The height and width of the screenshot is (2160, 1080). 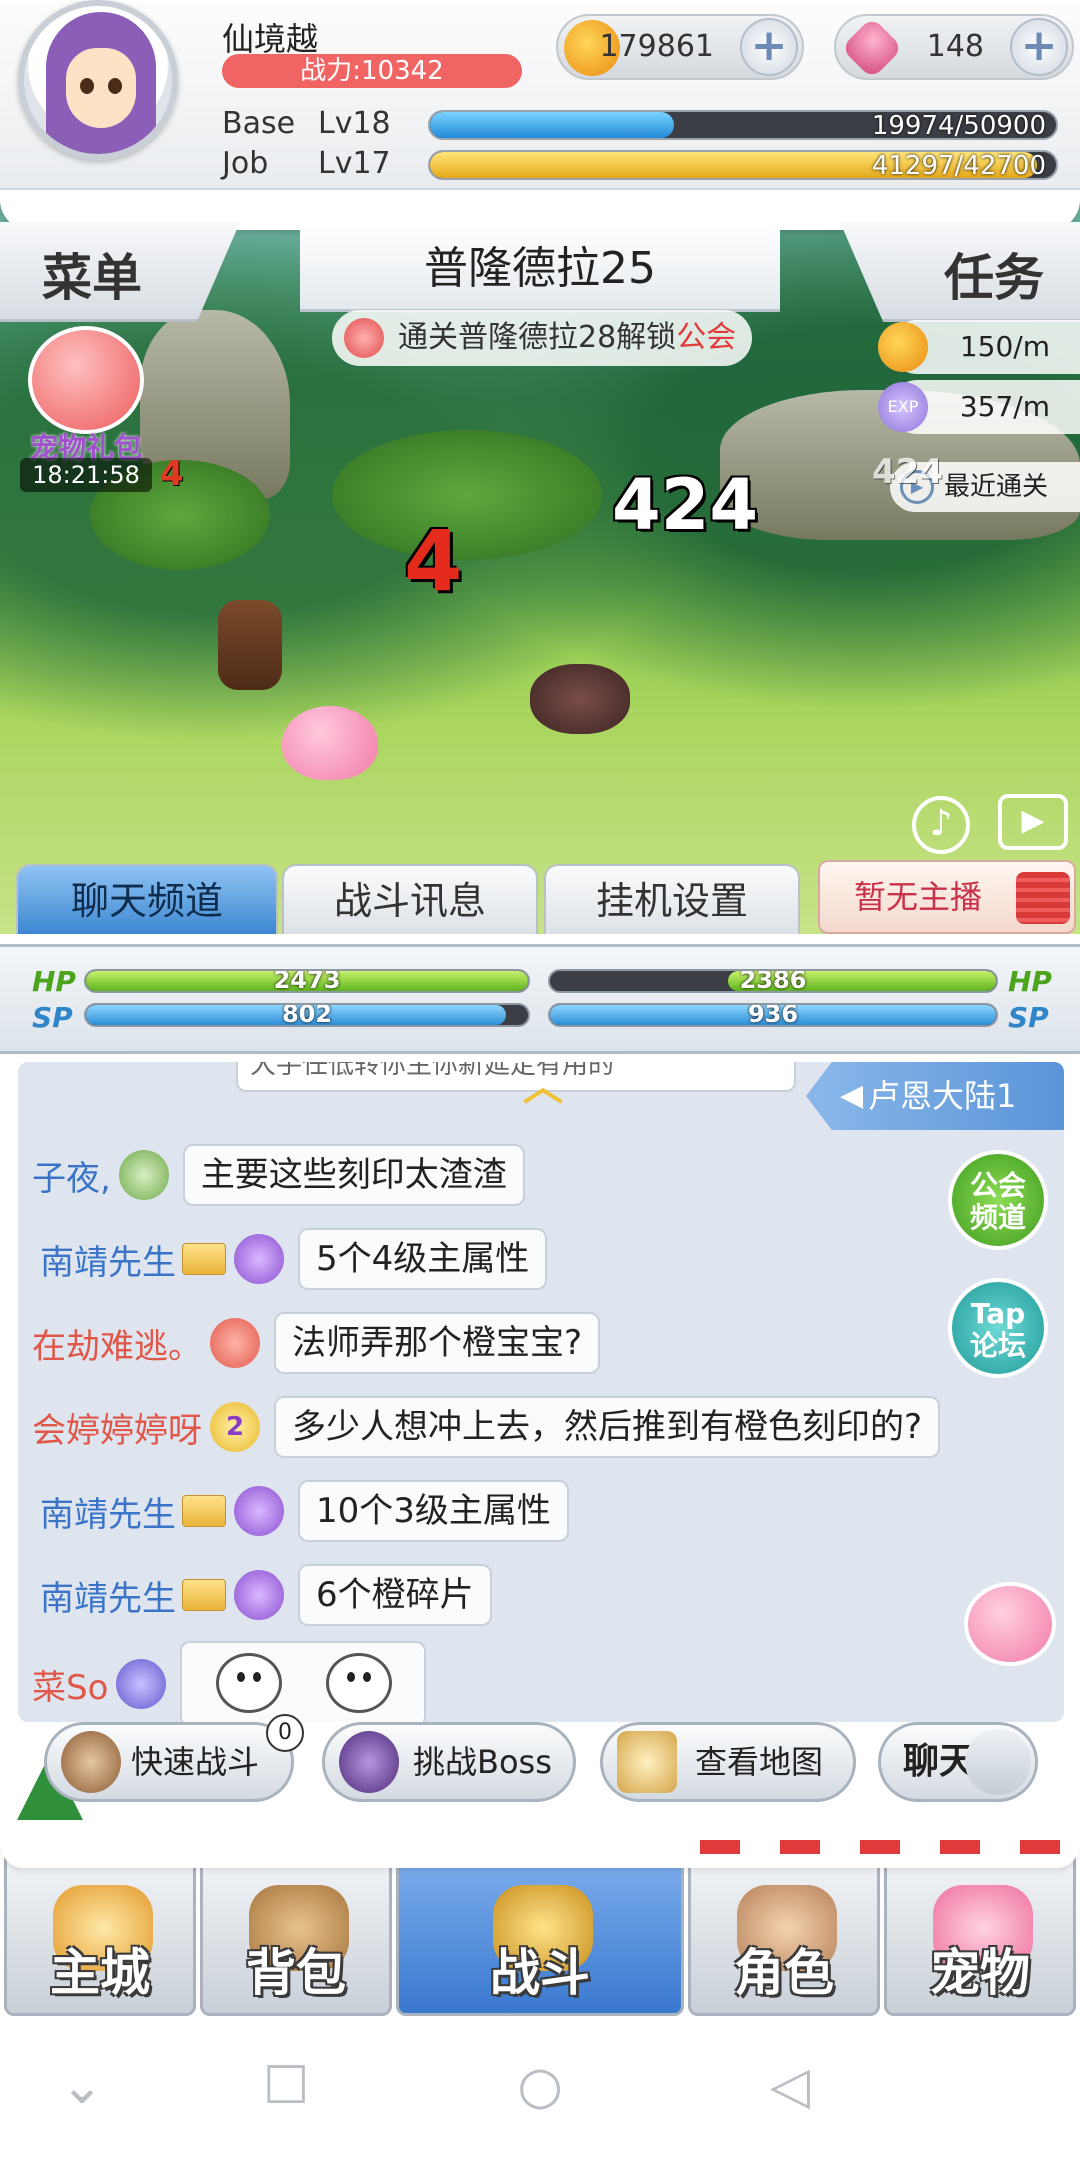 What do you see at coordinates (296, 1932) in the screenshot?
I see `nav-backpack: 背包` at bounding box center [296, 1932].